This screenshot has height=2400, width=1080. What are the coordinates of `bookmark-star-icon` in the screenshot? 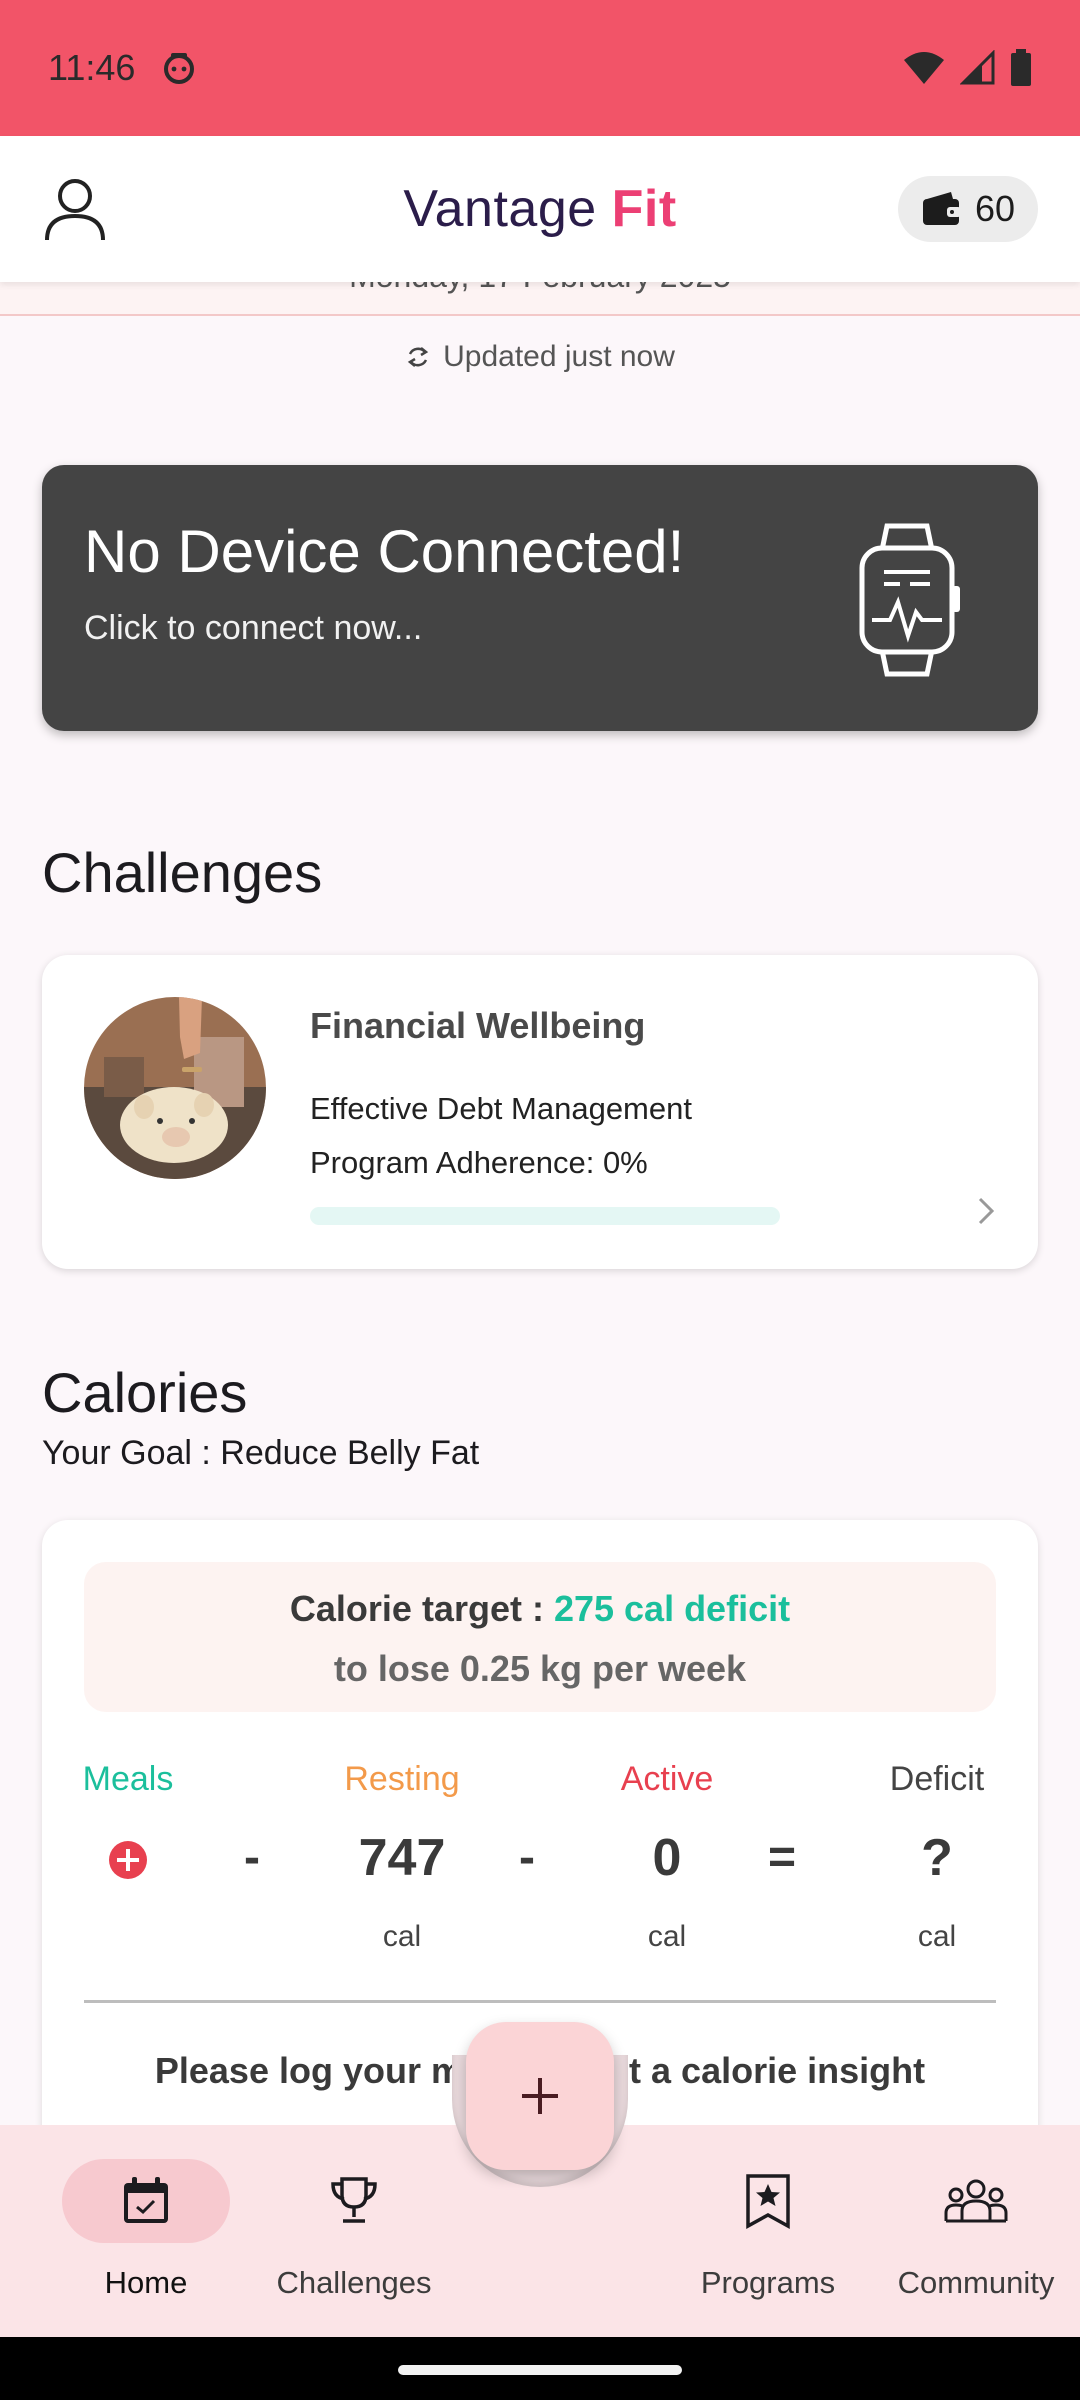 It's located at (768, 2201).